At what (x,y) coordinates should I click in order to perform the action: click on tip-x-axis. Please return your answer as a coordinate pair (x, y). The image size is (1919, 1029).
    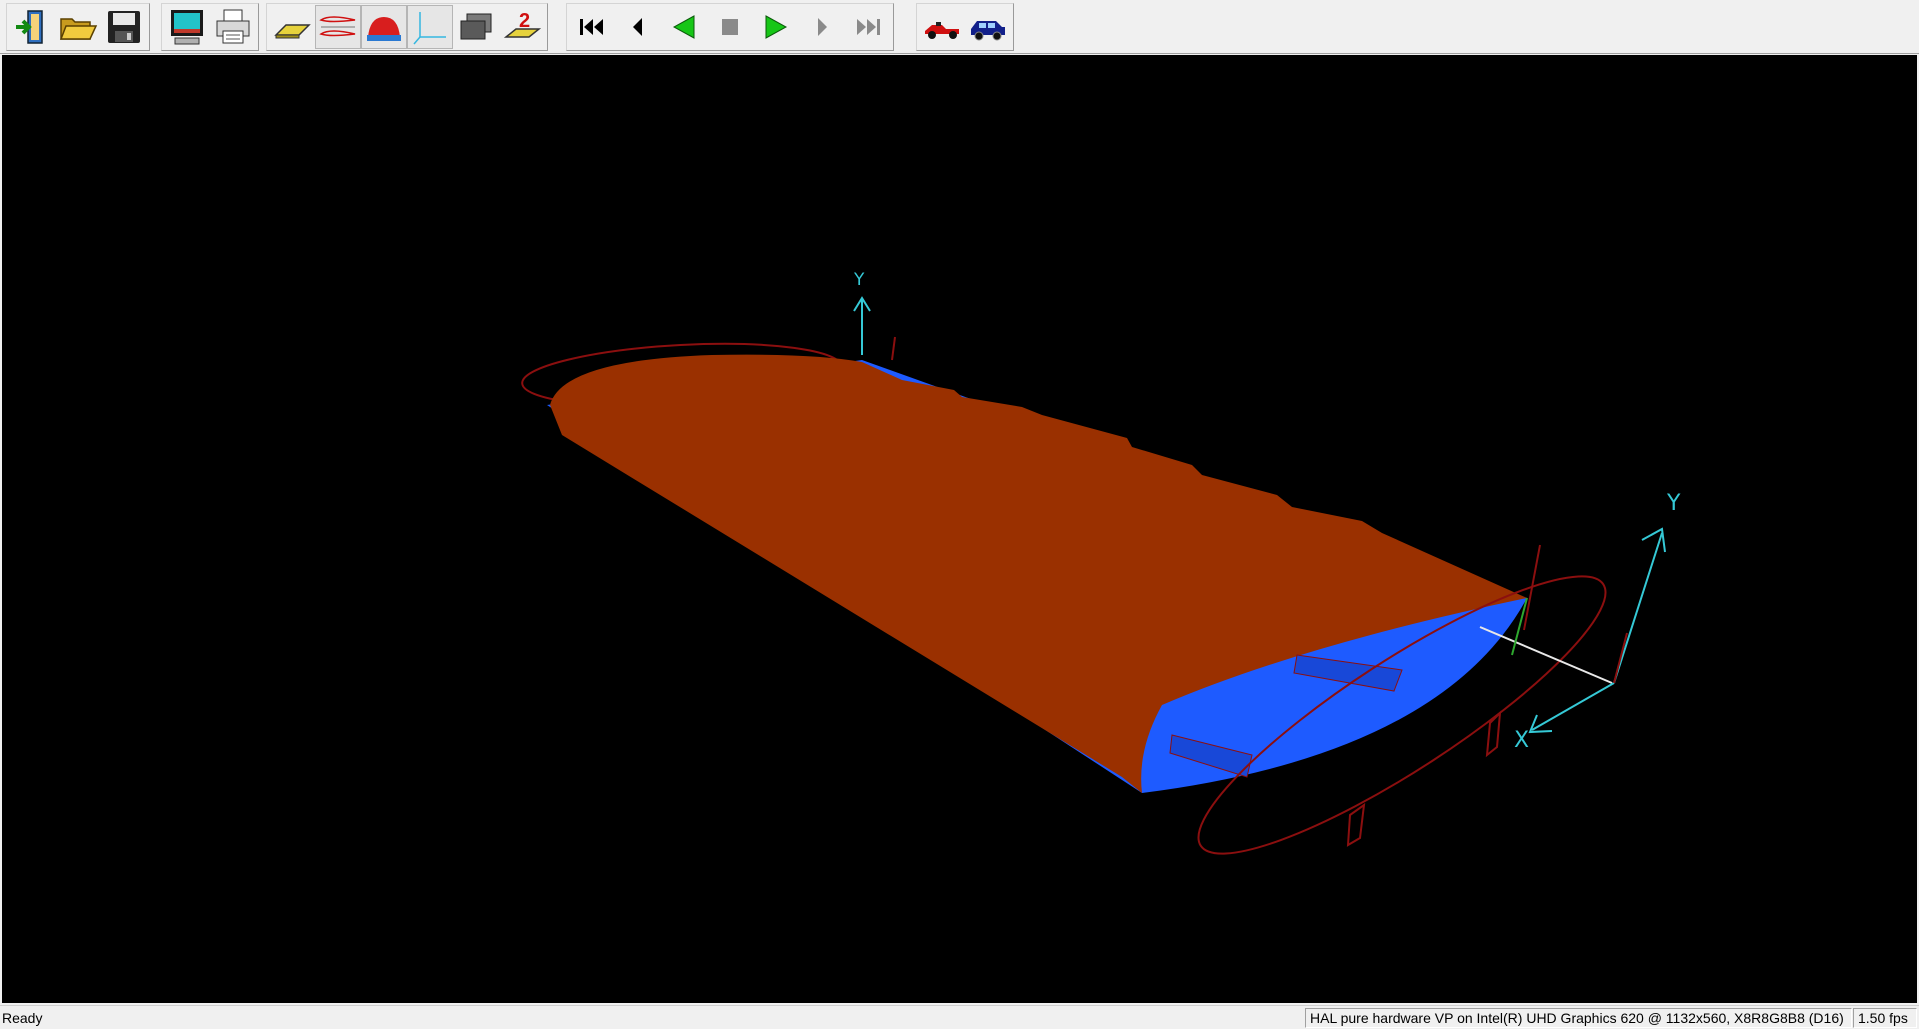
    Looking at the image, I should click on (1573, 706).